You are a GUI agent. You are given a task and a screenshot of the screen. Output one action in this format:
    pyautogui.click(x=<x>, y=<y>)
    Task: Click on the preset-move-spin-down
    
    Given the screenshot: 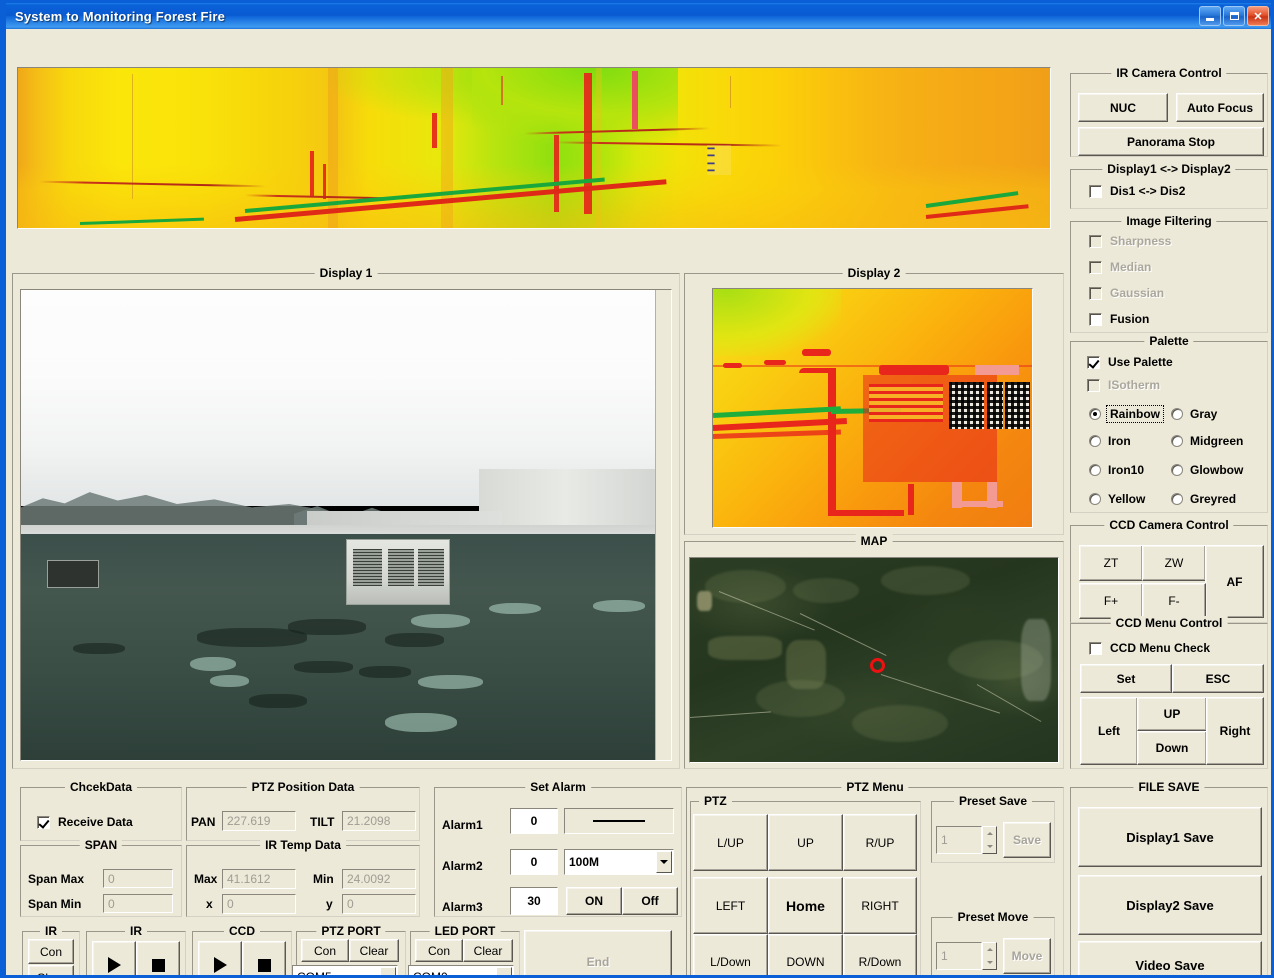 What is the action you would take?
    pyautogui.click(x=989, y=962)
    